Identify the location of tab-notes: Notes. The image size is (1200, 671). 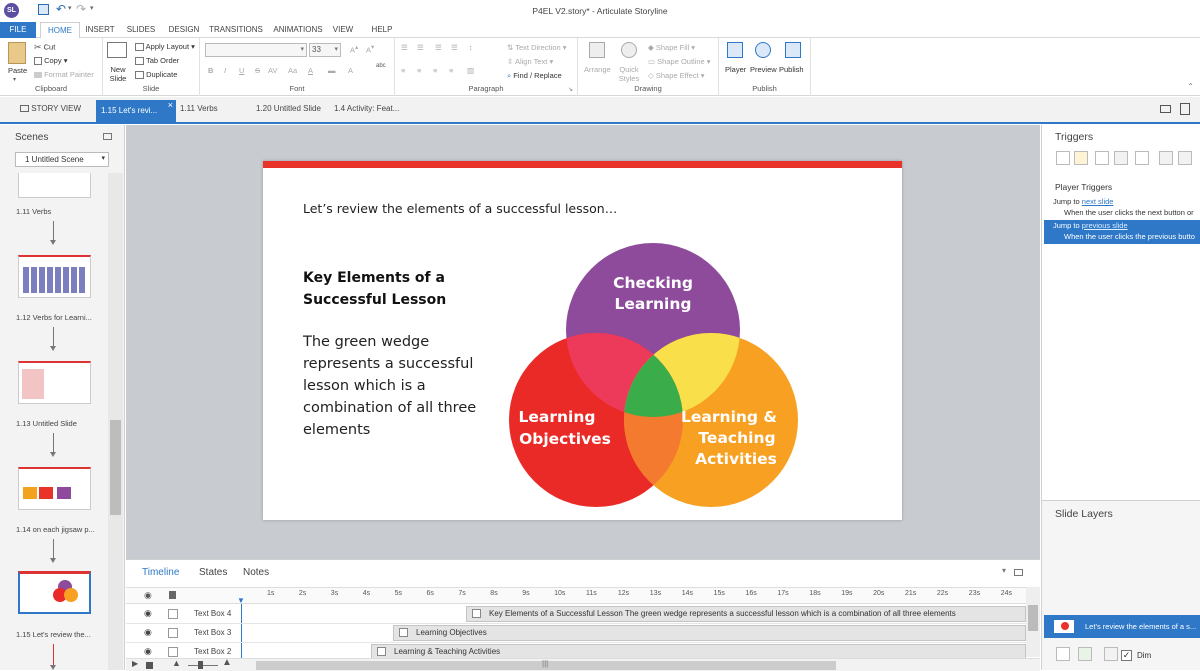
(256, 572).